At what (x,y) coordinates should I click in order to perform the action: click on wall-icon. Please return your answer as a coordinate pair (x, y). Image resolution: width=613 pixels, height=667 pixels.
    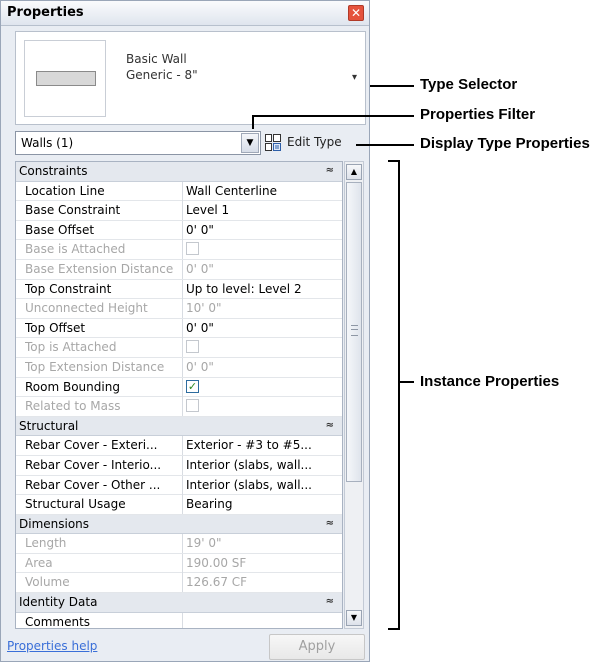
    Looking at the image, I should click on (66, 78).